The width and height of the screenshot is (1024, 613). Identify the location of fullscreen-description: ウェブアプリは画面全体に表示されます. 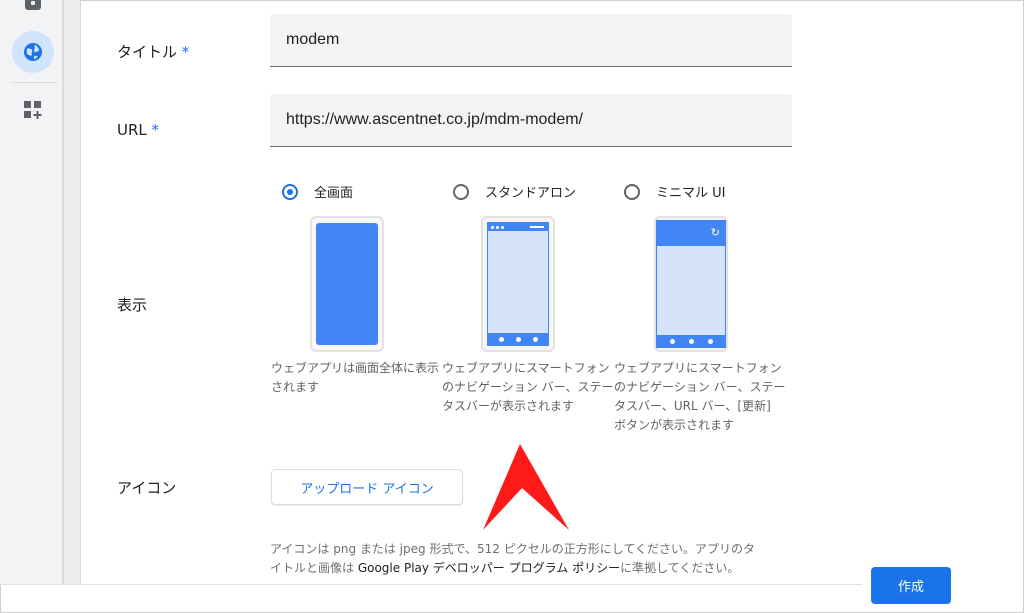
(355, 377).